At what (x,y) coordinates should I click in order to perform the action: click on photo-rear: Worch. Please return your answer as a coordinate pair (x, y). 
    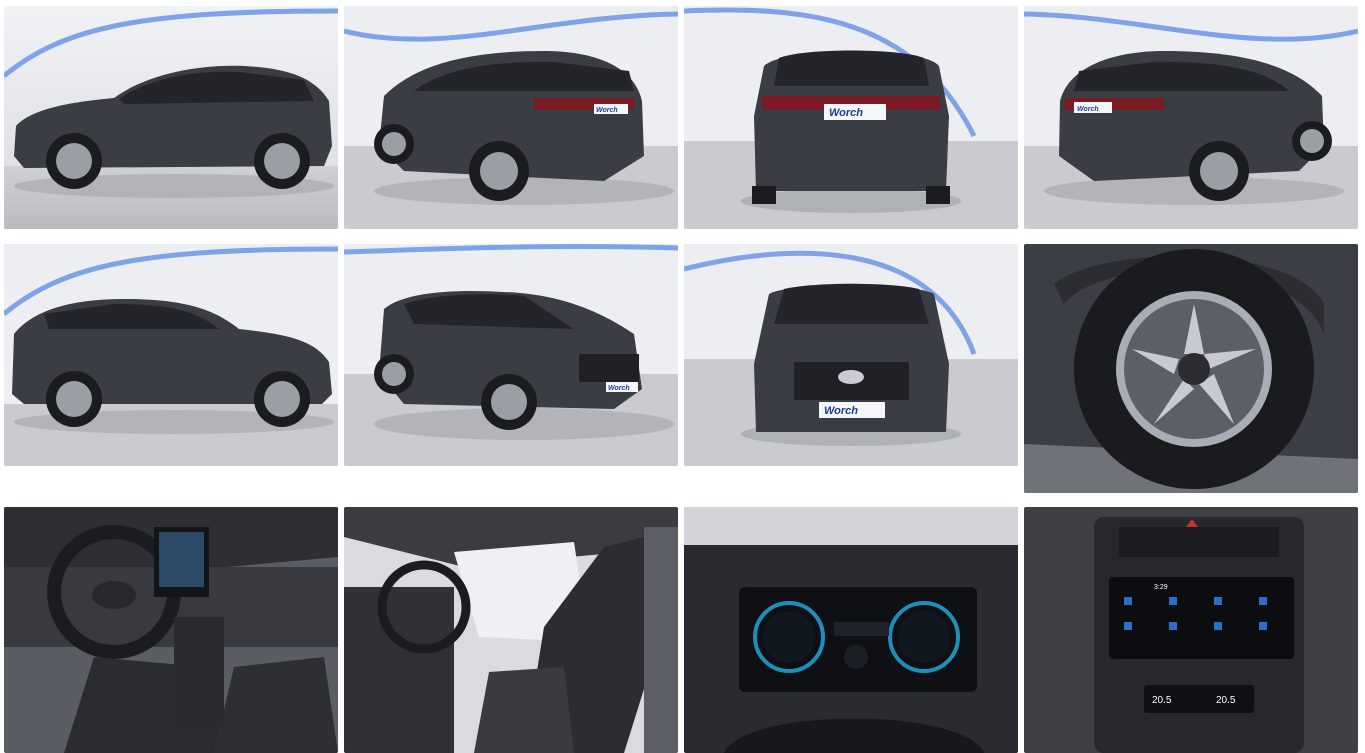
    Looking at the image, I should click on (851, 117).